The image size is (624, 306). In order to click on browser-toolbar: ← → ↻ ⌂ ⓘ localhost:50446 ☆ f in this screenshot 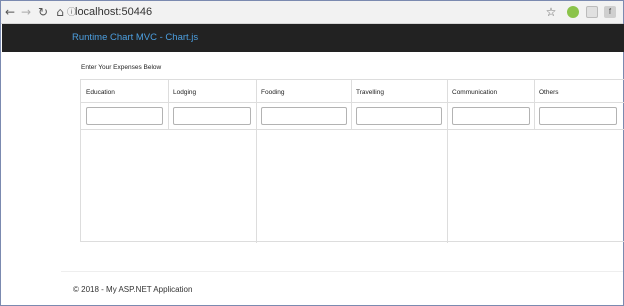, I will do `click(312, 12)`.